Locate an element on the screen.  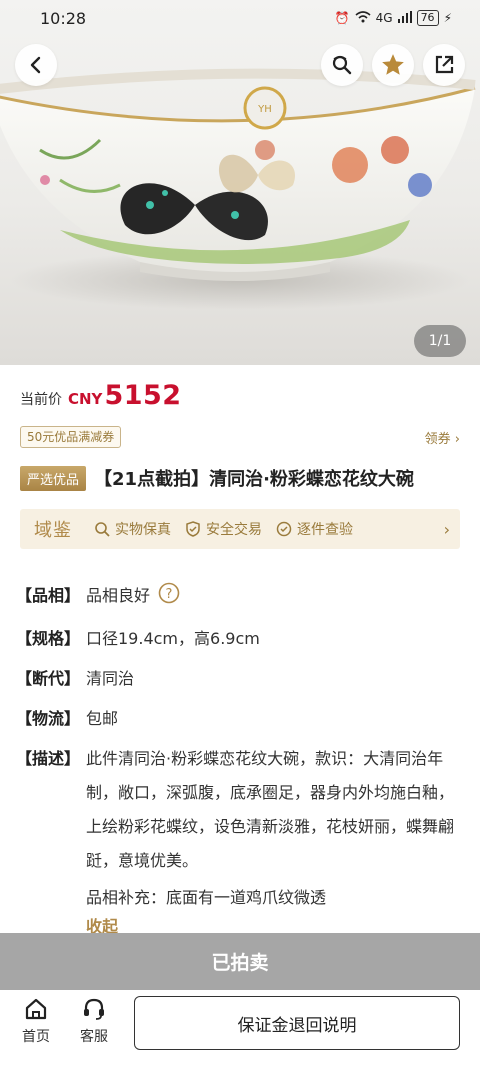
assurance-bar: 域鉴 实物保真 安全交易 逐件查验 › is located at coordinates (240, 529).